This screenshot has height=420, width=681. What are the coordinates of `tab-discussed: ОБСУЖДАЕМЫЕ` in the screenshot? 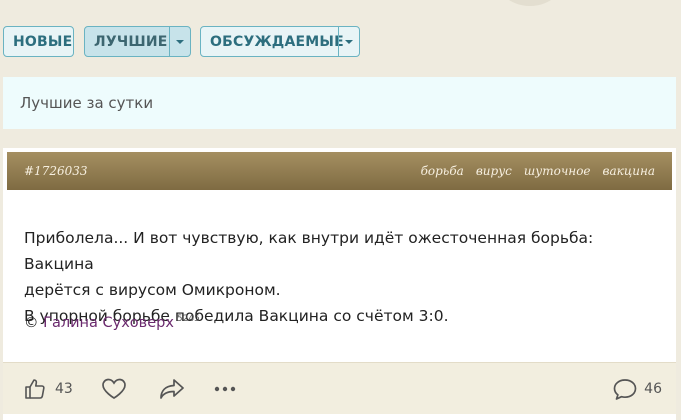 It's located at (280, 41).